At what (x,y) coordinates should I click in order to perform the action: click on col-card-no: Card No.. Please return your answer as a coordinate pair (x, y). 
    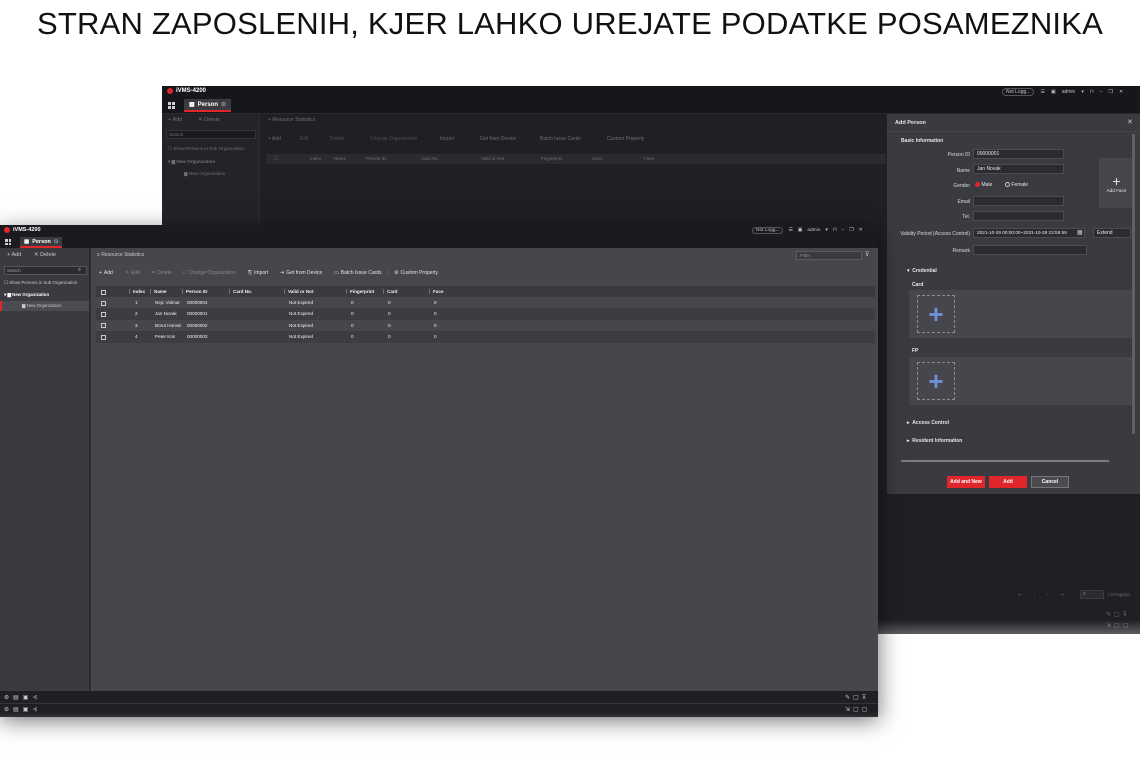
    Looking at the image, I should click on (242, 291).